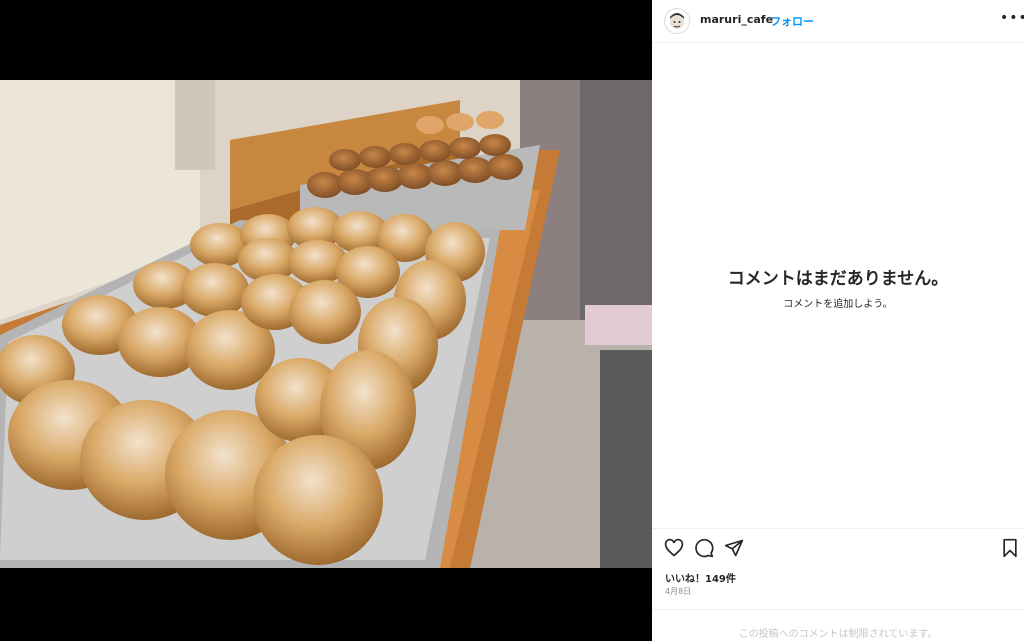 This screenshot has height=641, width=1024. Describe the element at coordinates (704, 548) in the screenshot. I see `comment-icon` at that location.